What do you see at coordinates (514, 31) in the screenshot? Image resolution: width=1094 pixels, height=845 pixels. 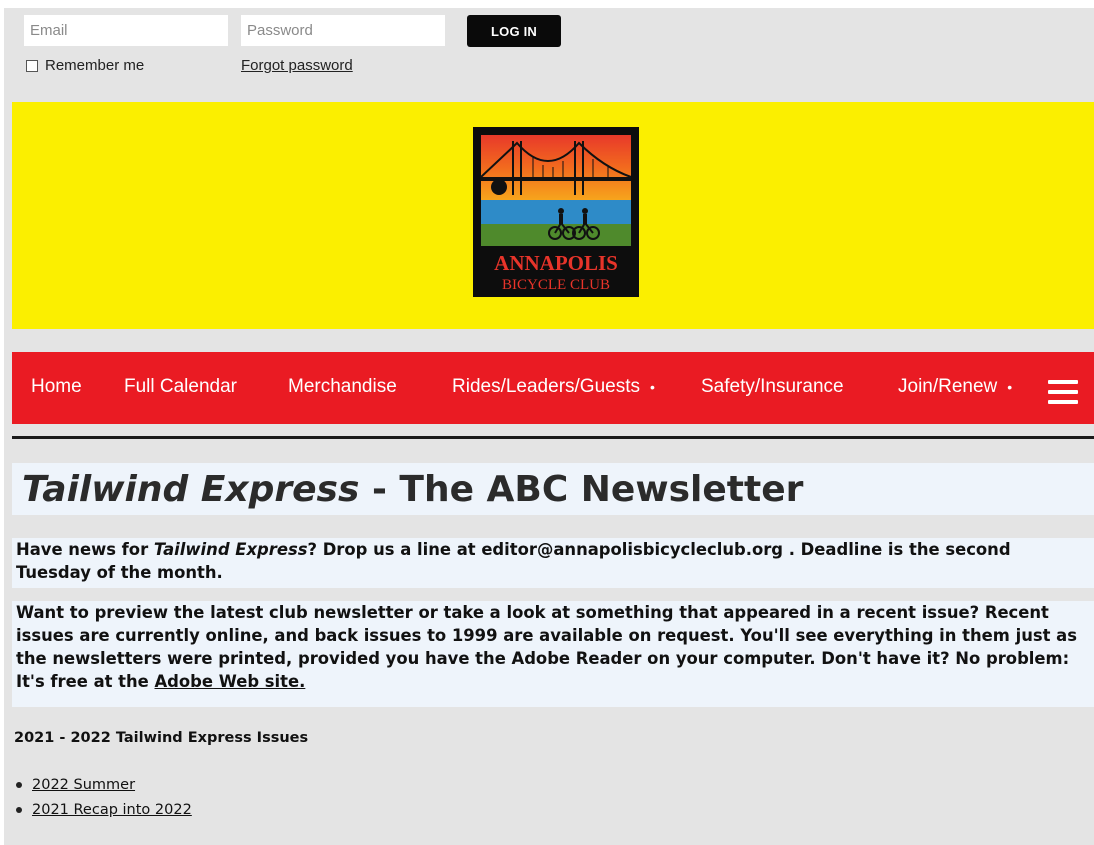 I see `login-button: LOG IN` at bounding box center [514, 31].